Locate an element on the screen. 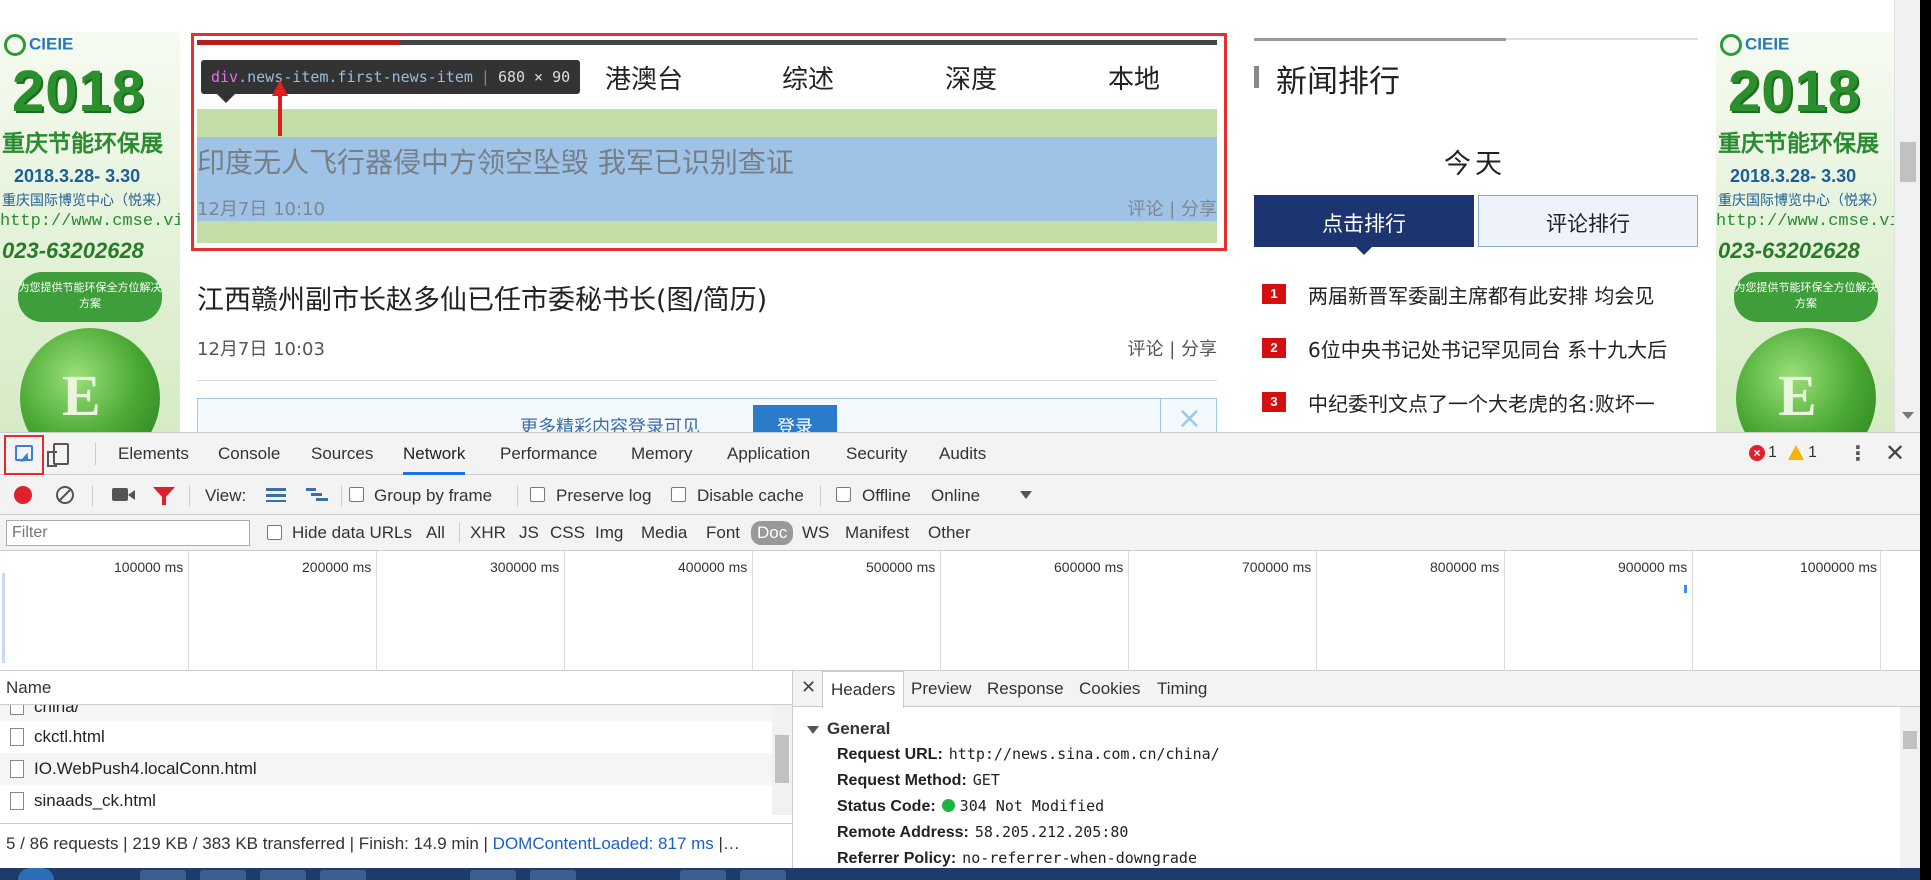  close-icon: × is located at coordinates (1189, 415).